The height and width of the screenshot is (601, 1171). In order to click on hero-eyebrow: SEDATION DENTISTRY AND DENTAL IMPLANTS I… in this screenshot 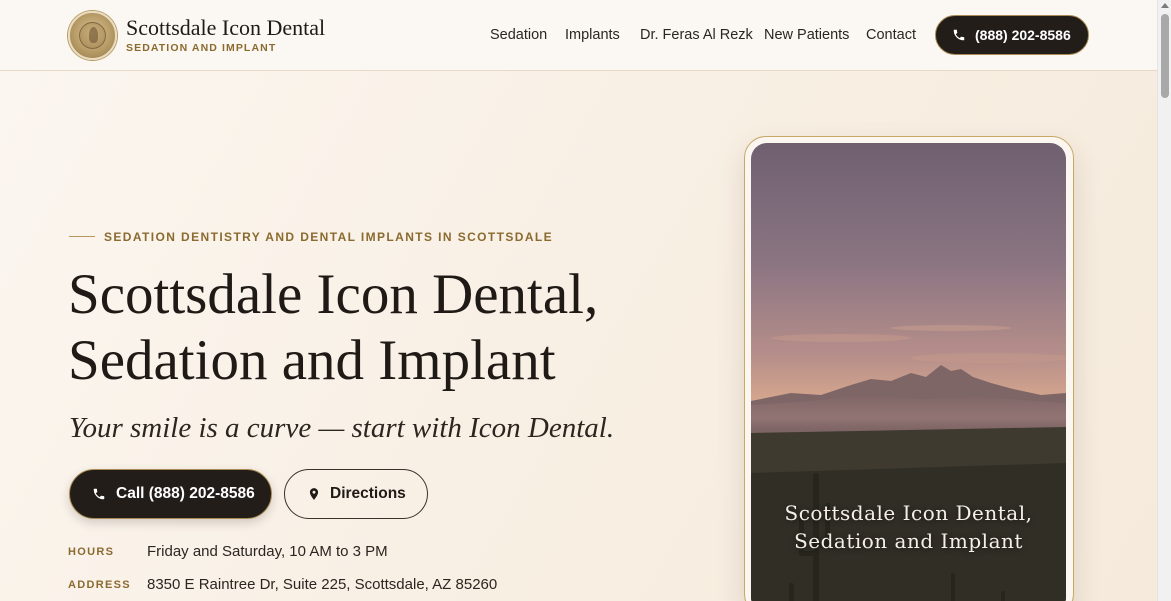, I will do `click(329, 237)`.